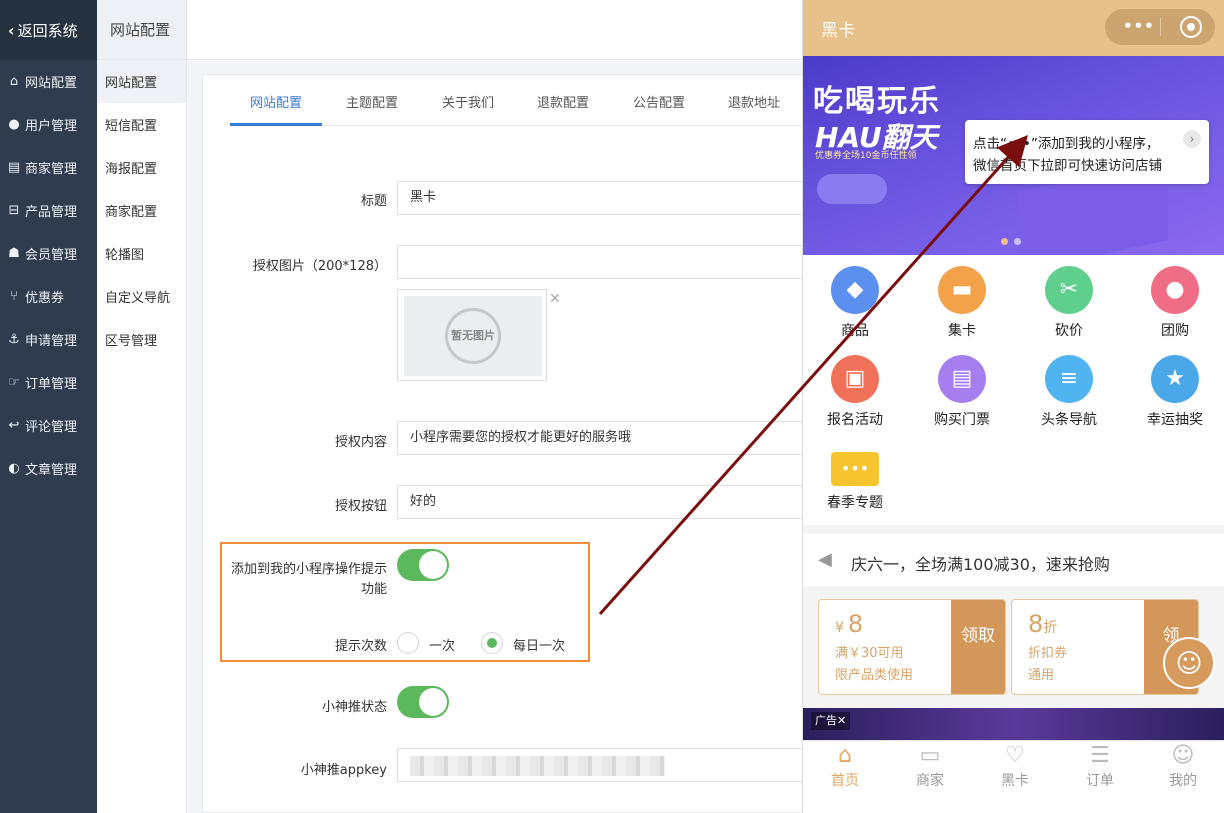  I want to click on grid-item-cards: ▬ 集卡, so click(962, 303).